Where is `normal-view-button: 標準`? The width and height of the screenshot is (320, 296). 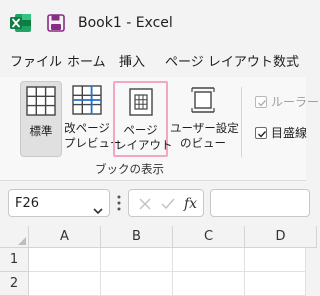 normal-view-button: 標準 is located at coordinates (41, 119).